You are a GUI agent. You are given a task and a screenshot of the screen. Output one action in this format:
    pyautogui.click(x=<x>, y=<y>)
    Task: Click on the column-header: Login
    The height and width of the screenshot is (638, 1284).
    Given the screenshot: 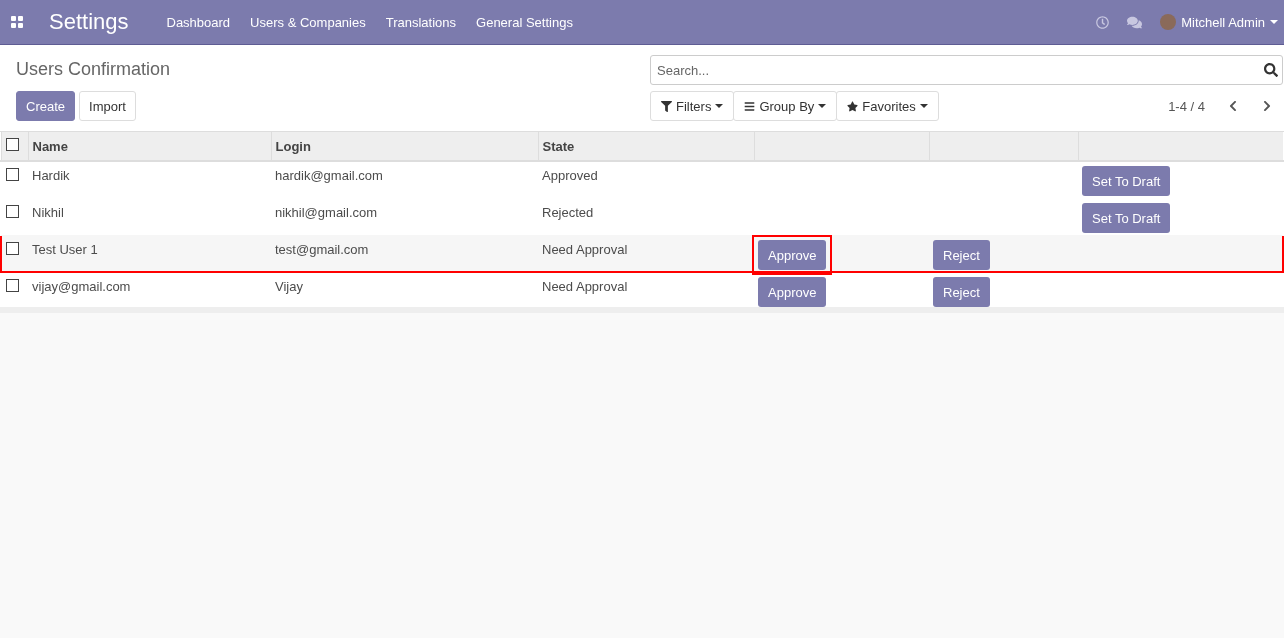 What is the action you would take?
    pyautogui.click(x=404, y=146)
    